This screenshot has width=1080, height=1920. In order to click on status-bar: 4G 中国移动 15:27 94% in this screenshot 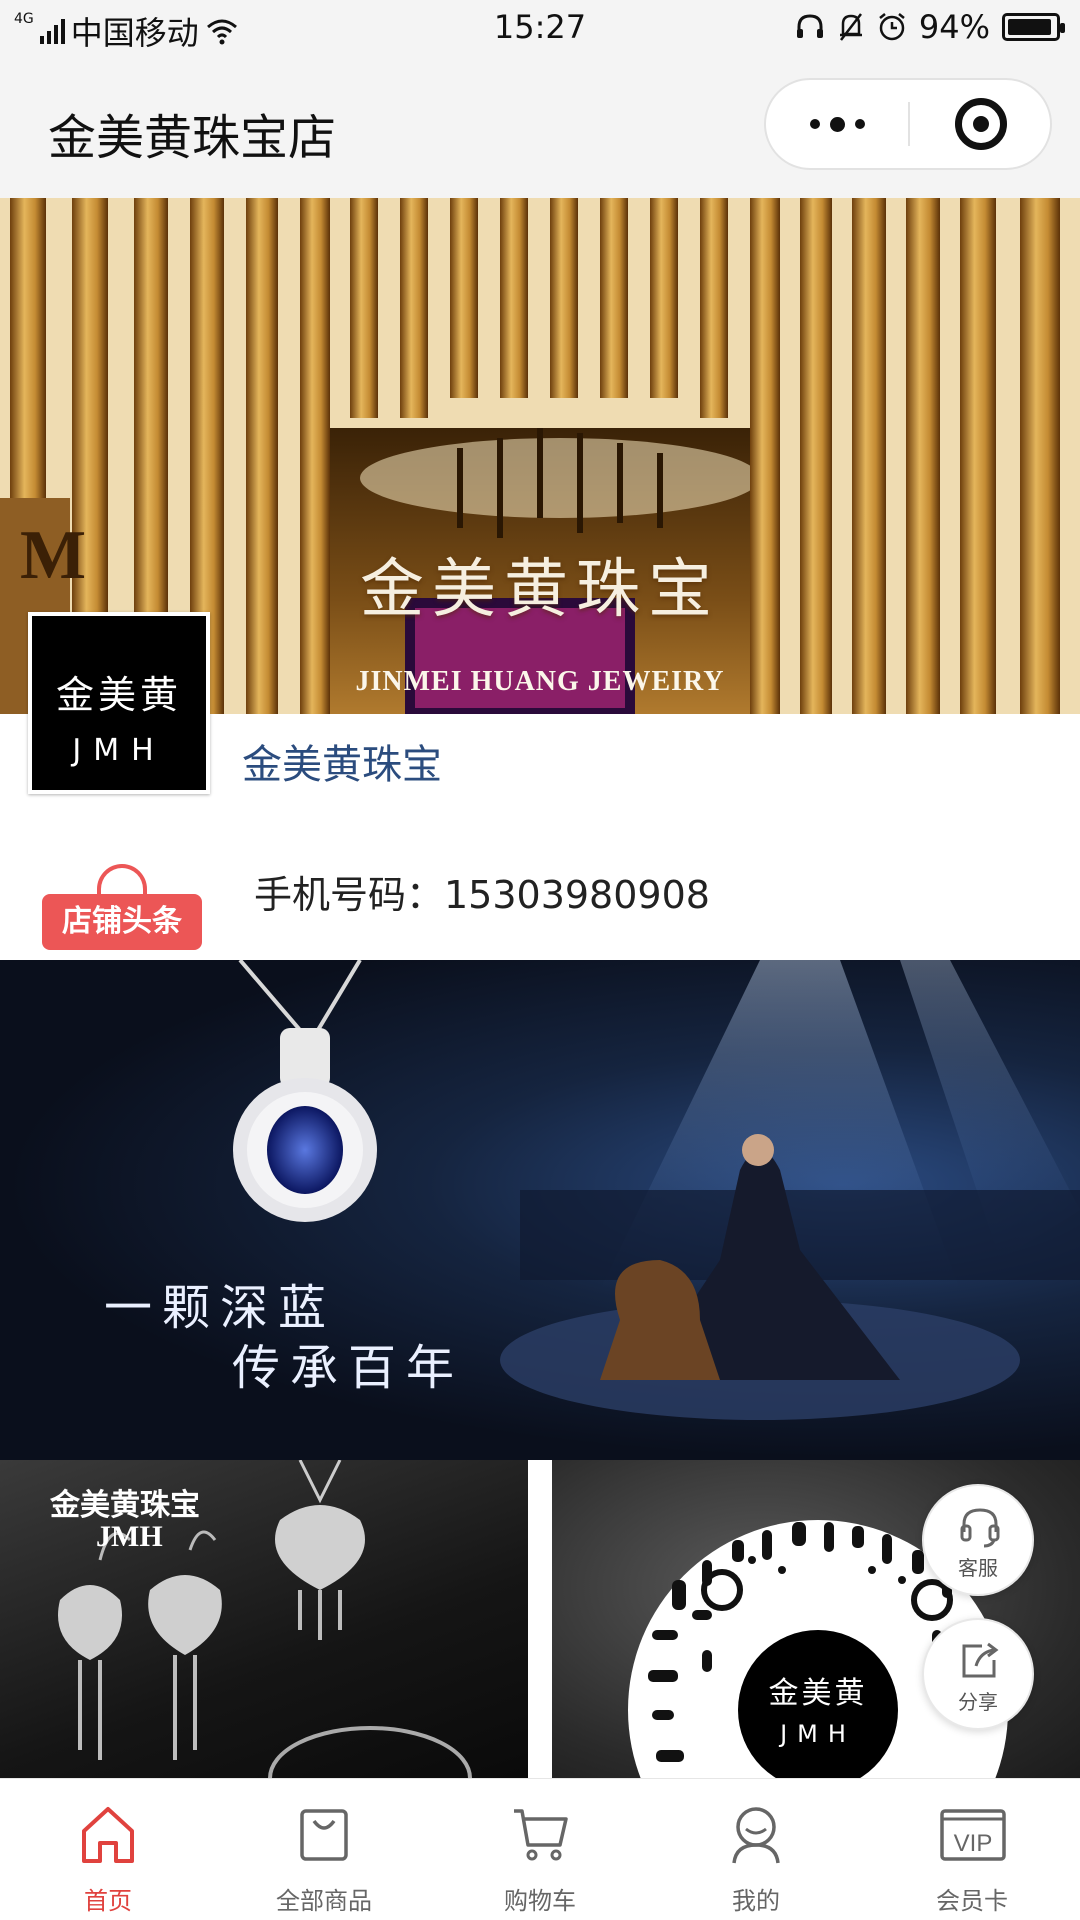, I will do `click(540, 29)`.